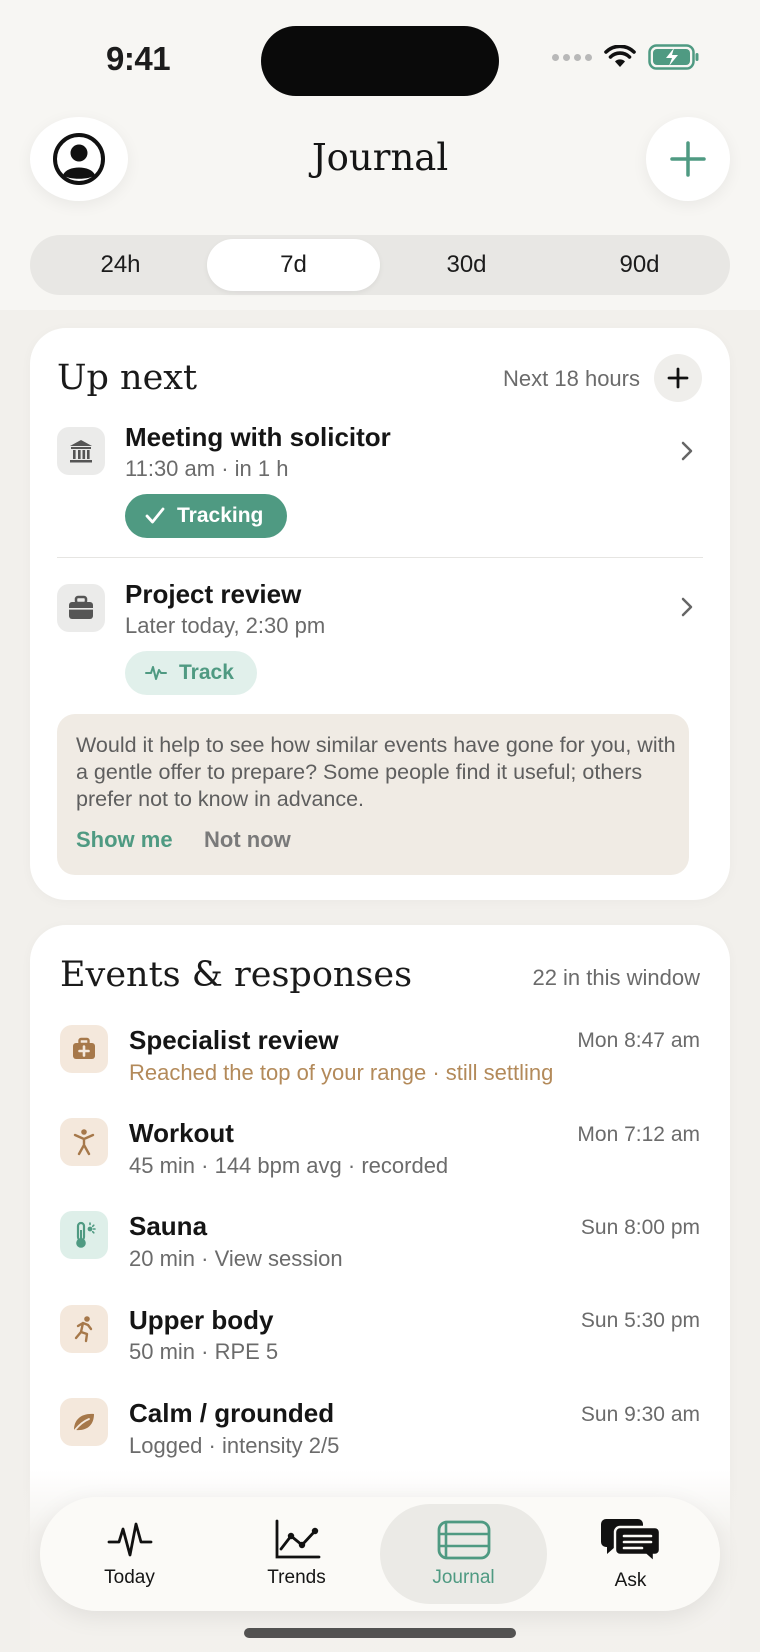  I want to click on events-count: 22 in this window, so click(616, 977).